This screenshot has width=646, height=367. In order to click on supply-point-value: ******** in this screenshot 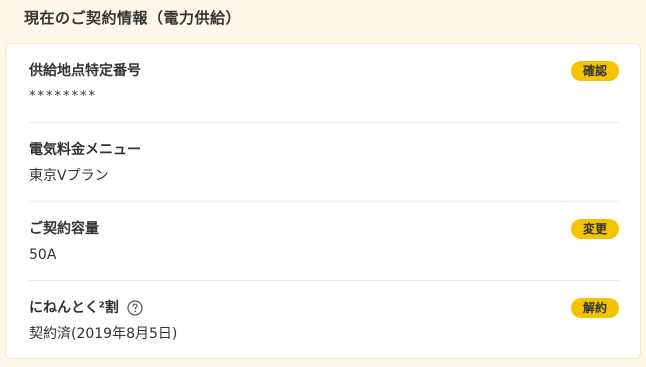, I will do `click(63, 96)`.